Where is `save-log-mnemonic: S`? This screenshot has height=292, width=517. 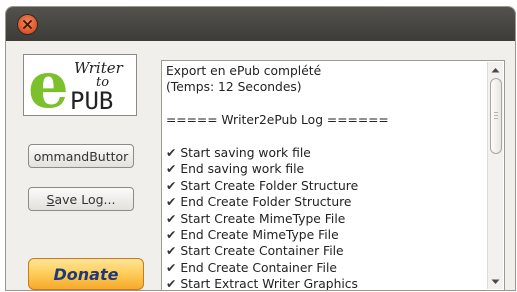
save-log-mnemonic: S is located at coordinates (50, 199).